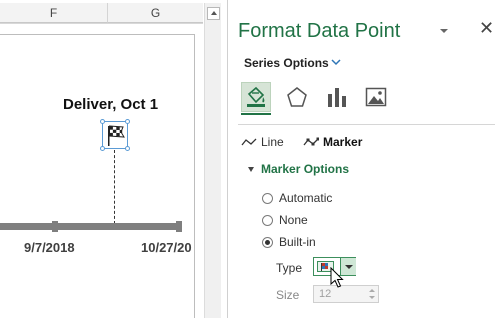  I want to click on marker-options-heading: Marker Options, so click(305, 169).